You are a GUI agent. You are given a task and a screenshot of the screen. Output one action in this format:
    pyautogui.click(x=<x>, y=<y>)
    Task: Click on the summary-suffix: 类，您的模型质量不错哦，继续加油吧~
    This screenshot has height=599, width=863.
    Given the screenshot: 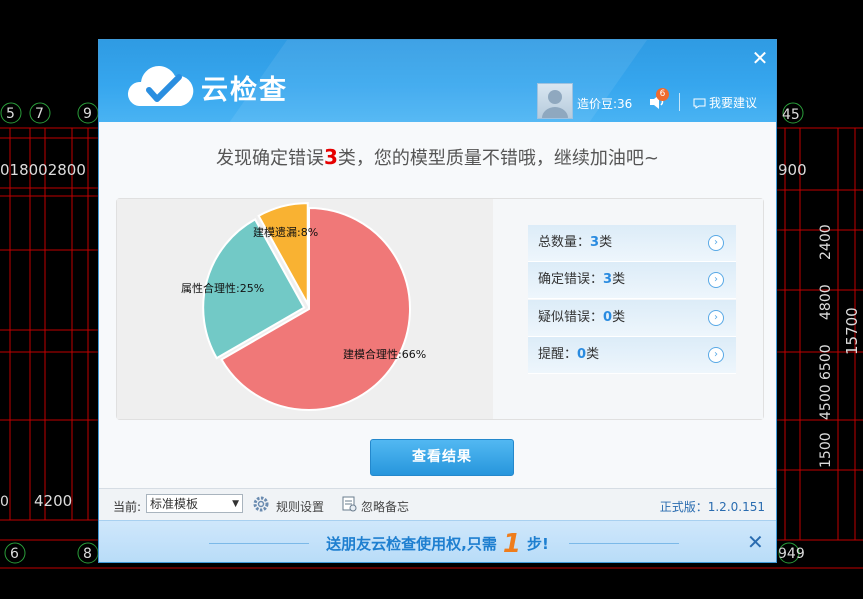 What is the action you would take?
    pyautogui.click(x=498, y=158)
    